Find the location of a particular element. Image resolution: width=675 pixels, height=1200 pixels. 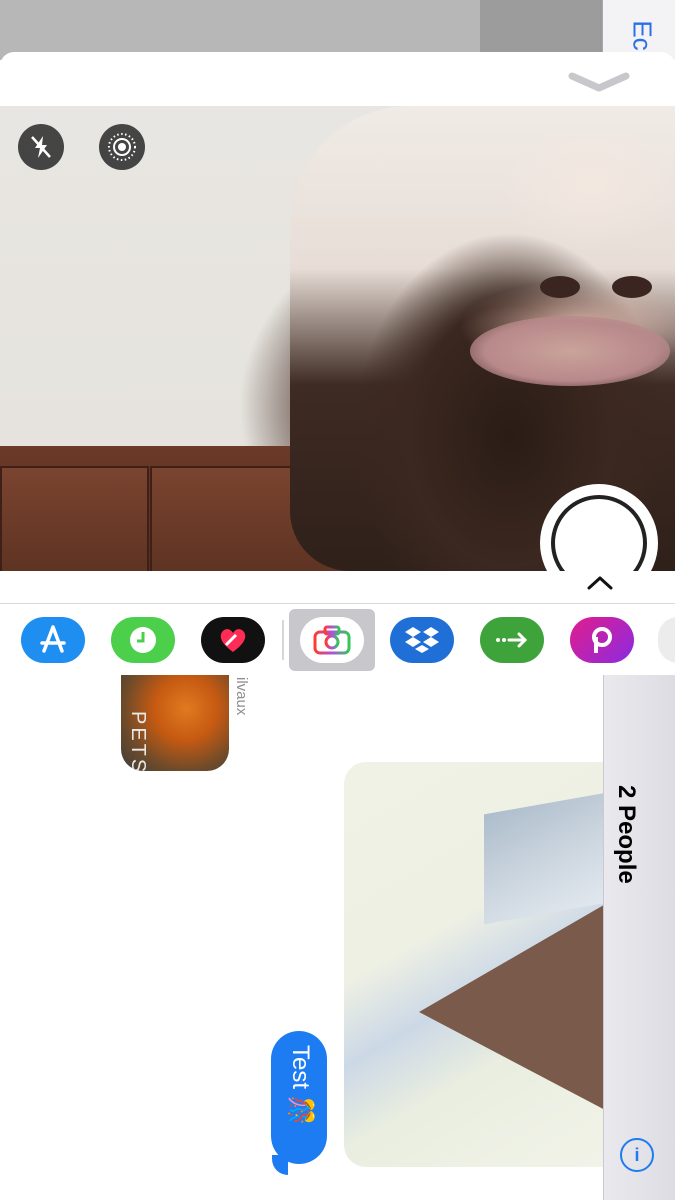

sticker-image: PETS is located at coordinates (175, 723).